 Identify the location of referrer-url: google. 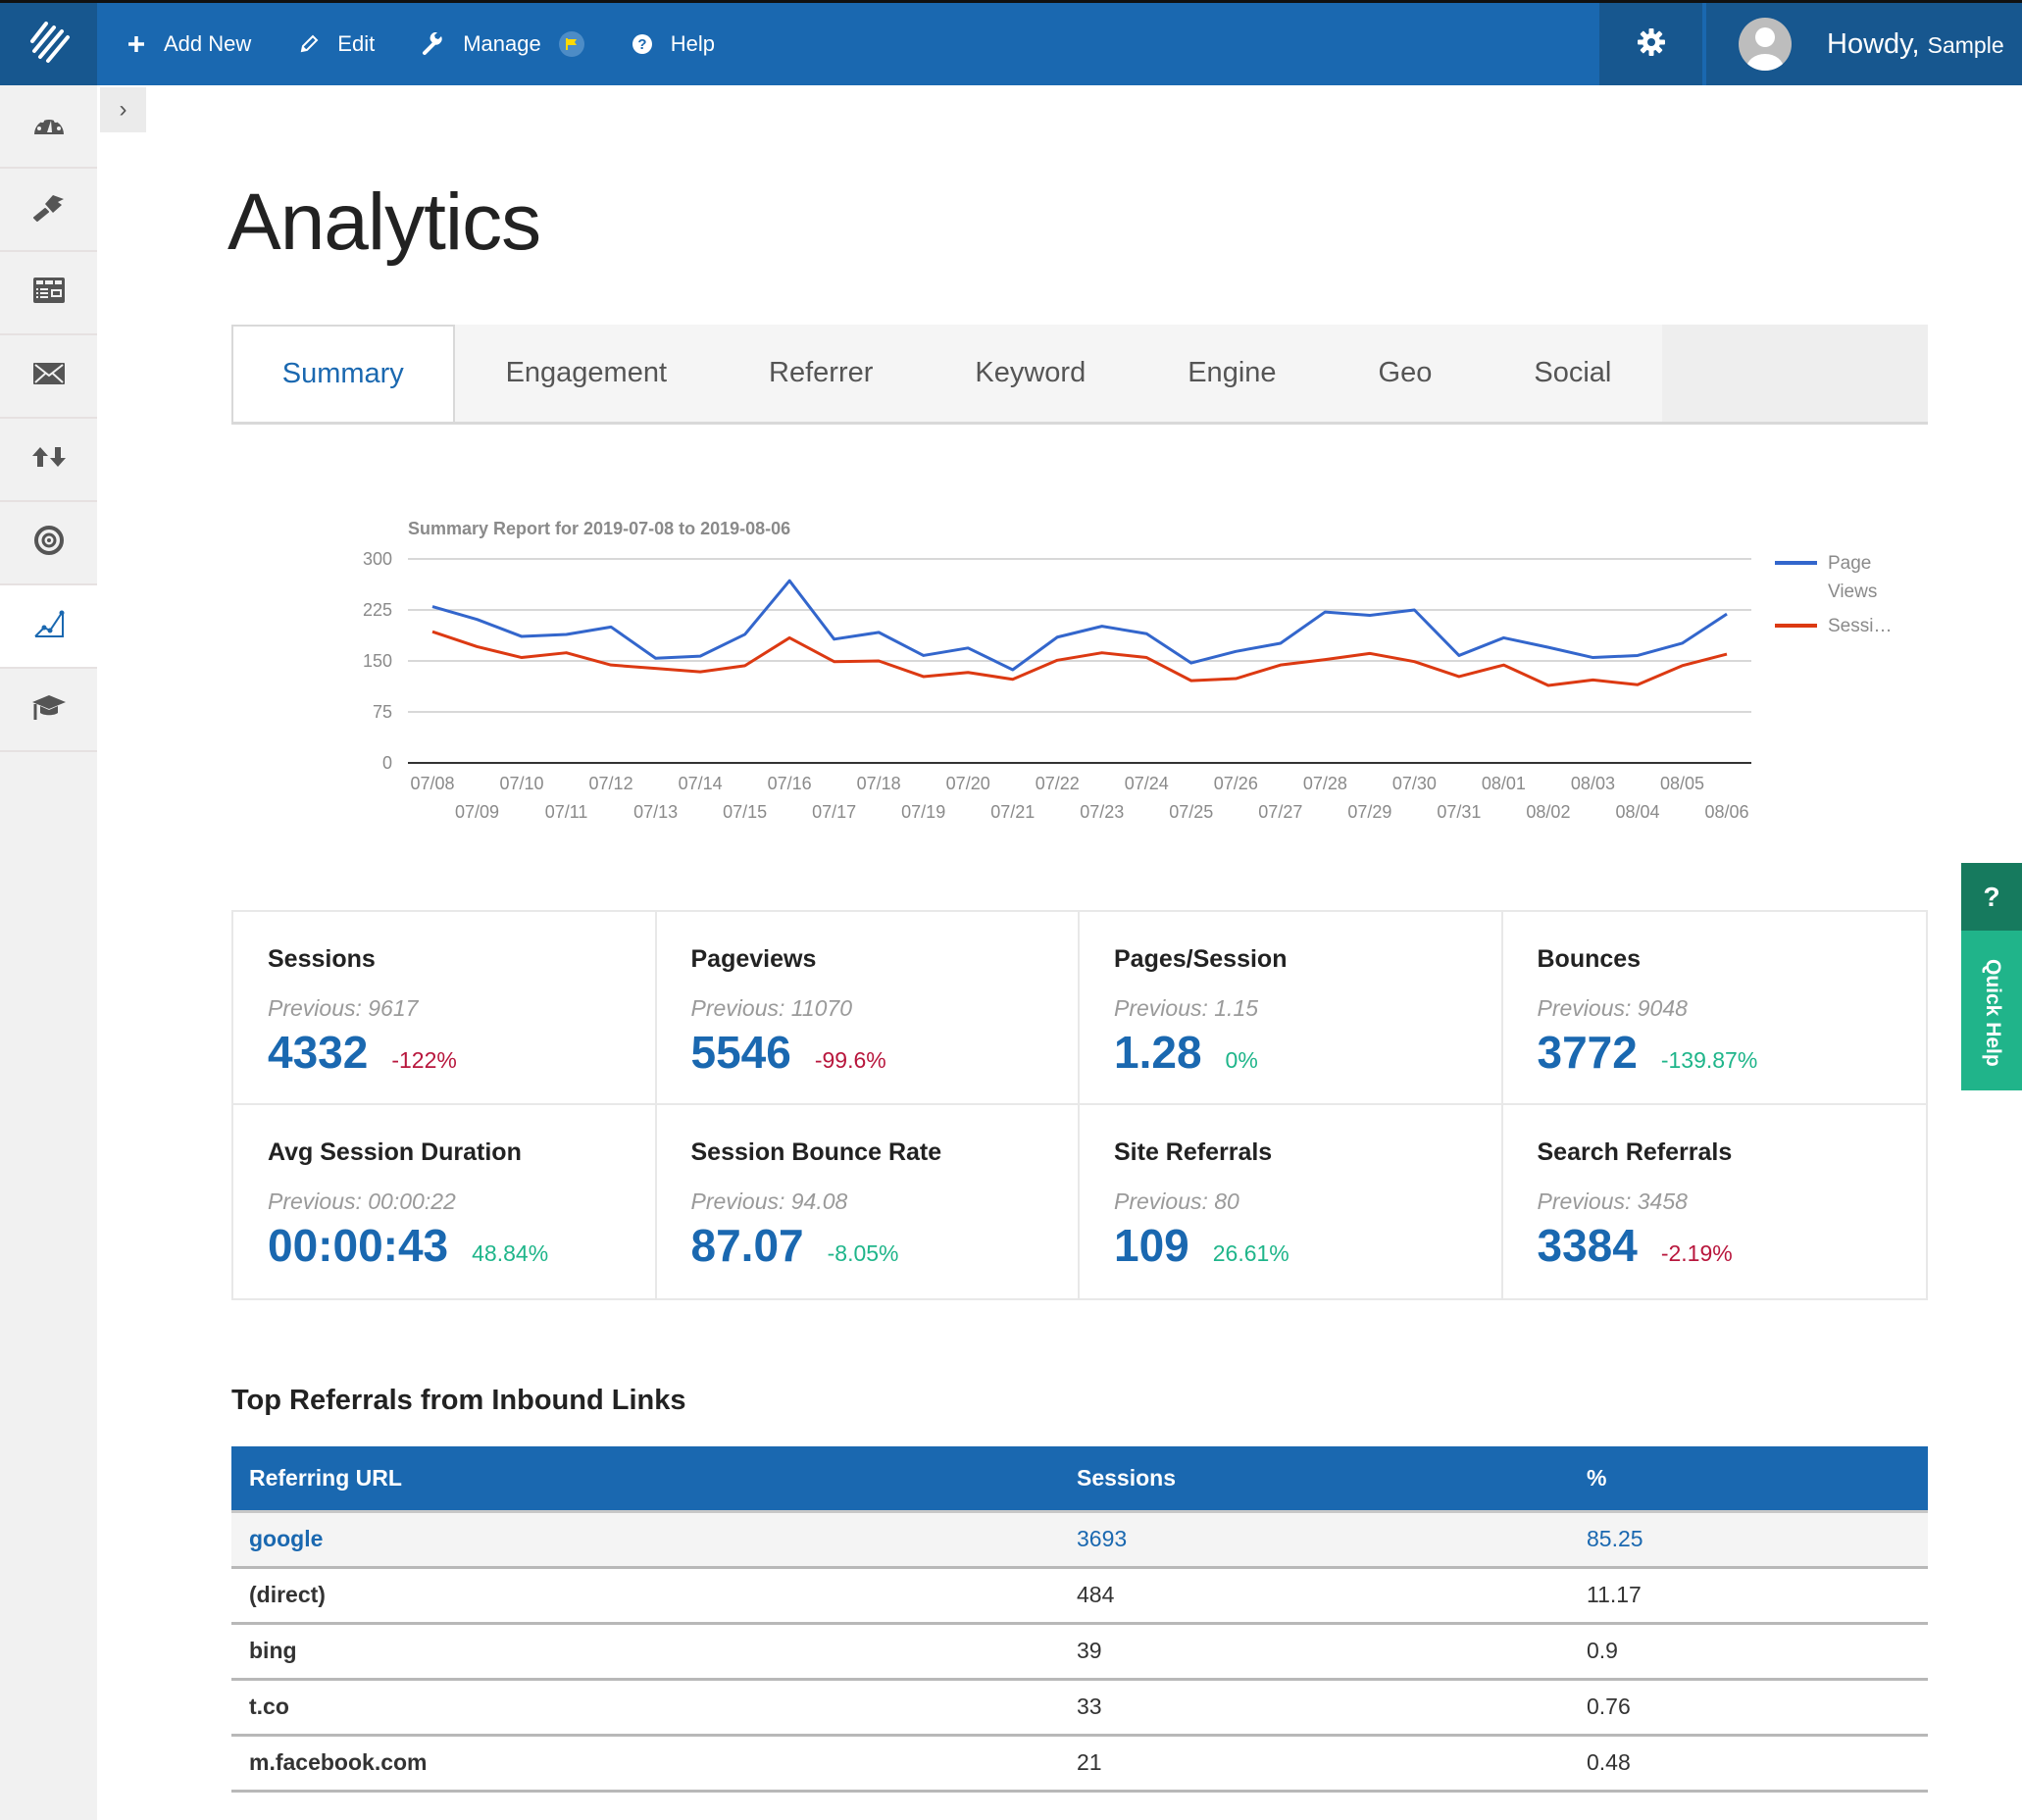
(645, 1540).